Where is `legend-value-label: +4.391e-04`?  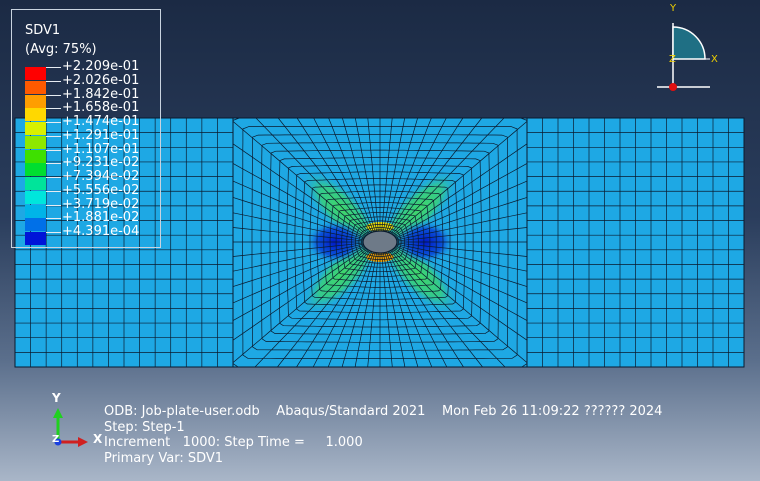
legend-value-label: +4.391e-04 is located at coordinates (101, 231).